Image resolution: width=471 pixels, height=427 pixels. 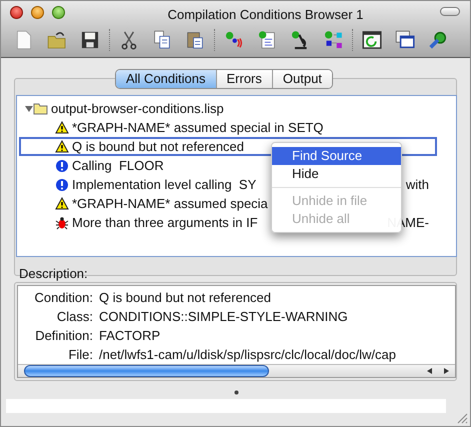 What do you see at coordinates (236, 392) in the screenshot?
I see `splitter-handle-icon` at bounding box center [236, 392].